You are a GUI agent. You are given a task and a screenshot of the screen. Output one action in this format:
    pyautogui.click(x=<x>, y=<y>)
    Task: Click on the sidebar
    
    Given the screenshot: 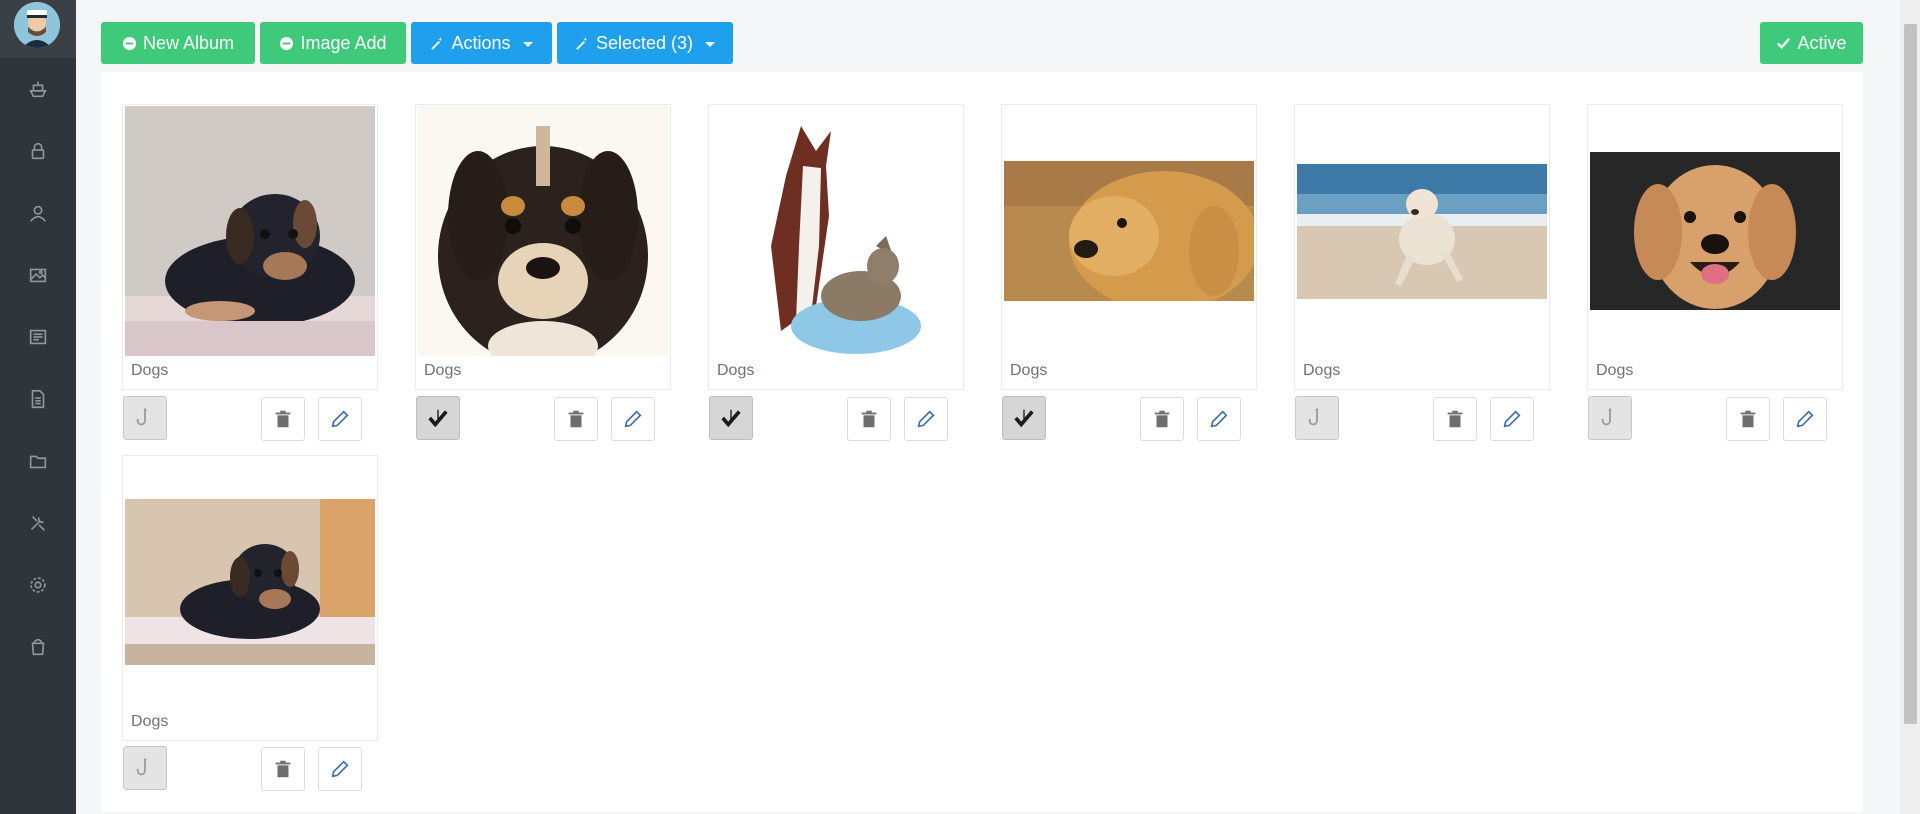 What is the action you would take?
    pyautogui.click(x=38, y=407)
    